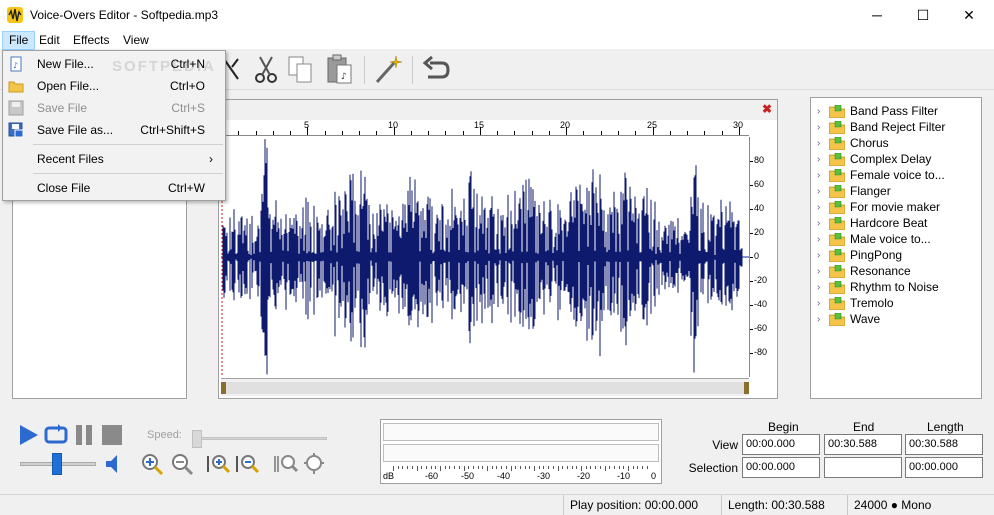 The image size is (994, 515). I want to click on selection-end-field, so click(863, 467).